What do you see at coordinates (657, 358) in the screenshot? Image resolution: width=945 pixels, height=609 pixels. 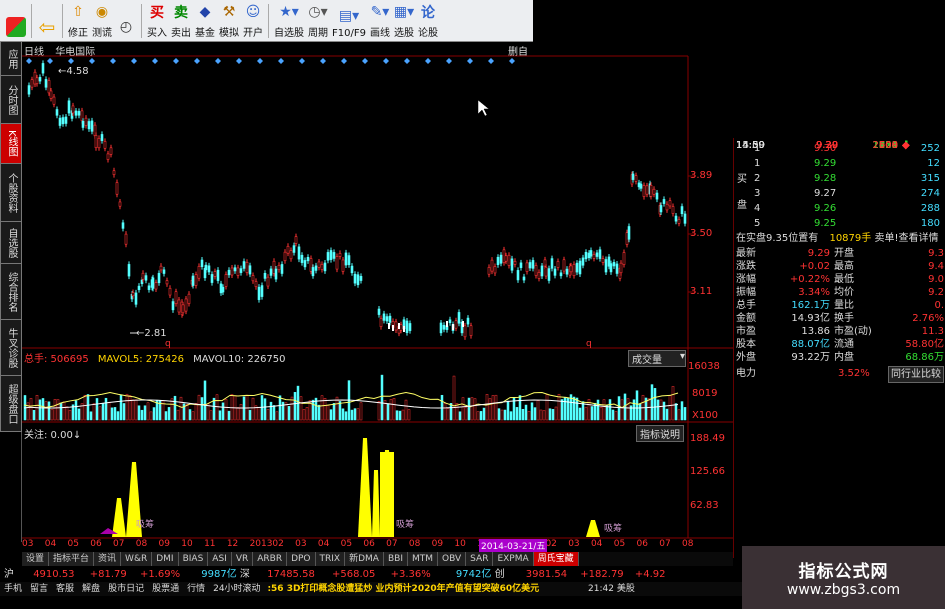 I see `volume-dropdown: 成交量 ▾` at bounding box center [657, 358].